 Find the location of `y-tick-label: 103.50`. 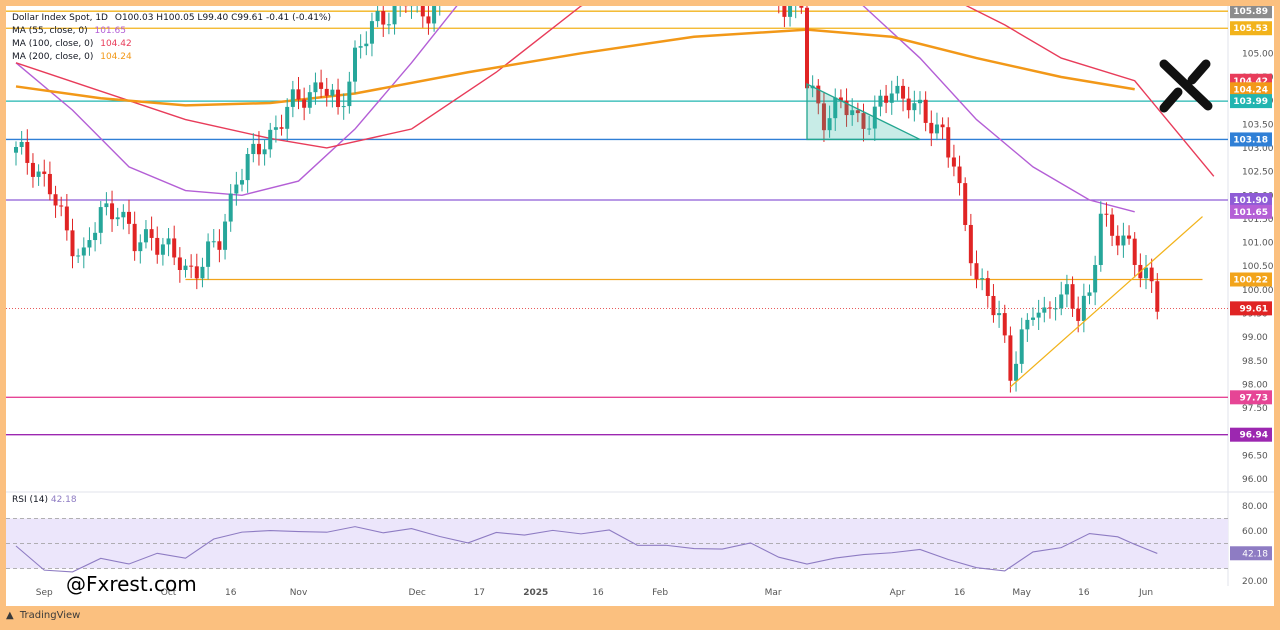

y-tick-label: 103.50 is located at coordinates (1258, 125).